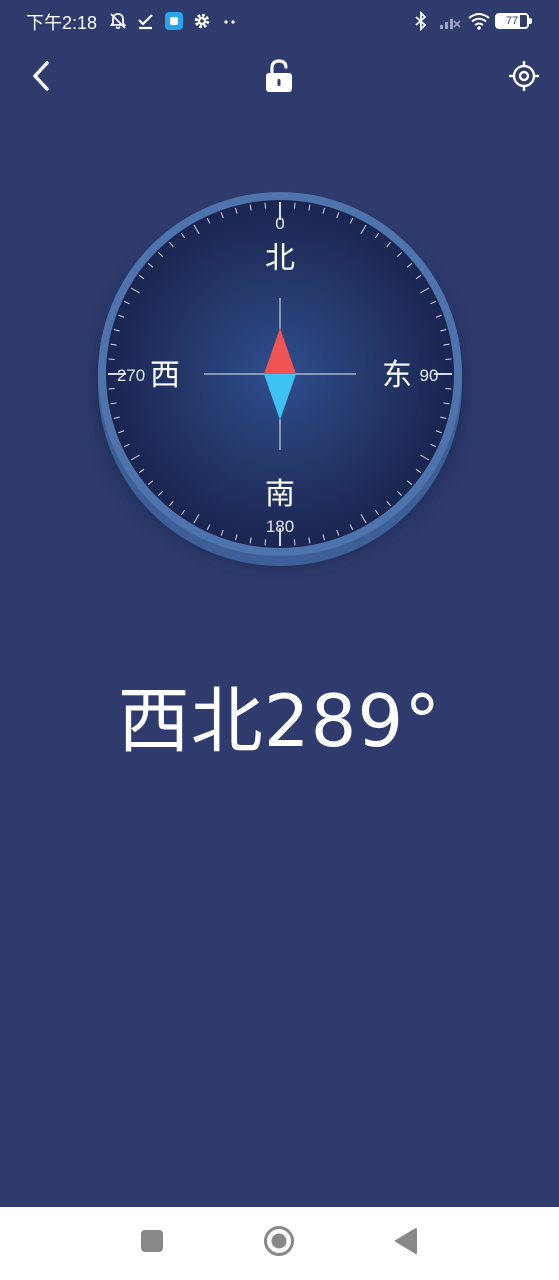 The image size is (559, 1280). I want to click on toolbar, so click(279, 80).